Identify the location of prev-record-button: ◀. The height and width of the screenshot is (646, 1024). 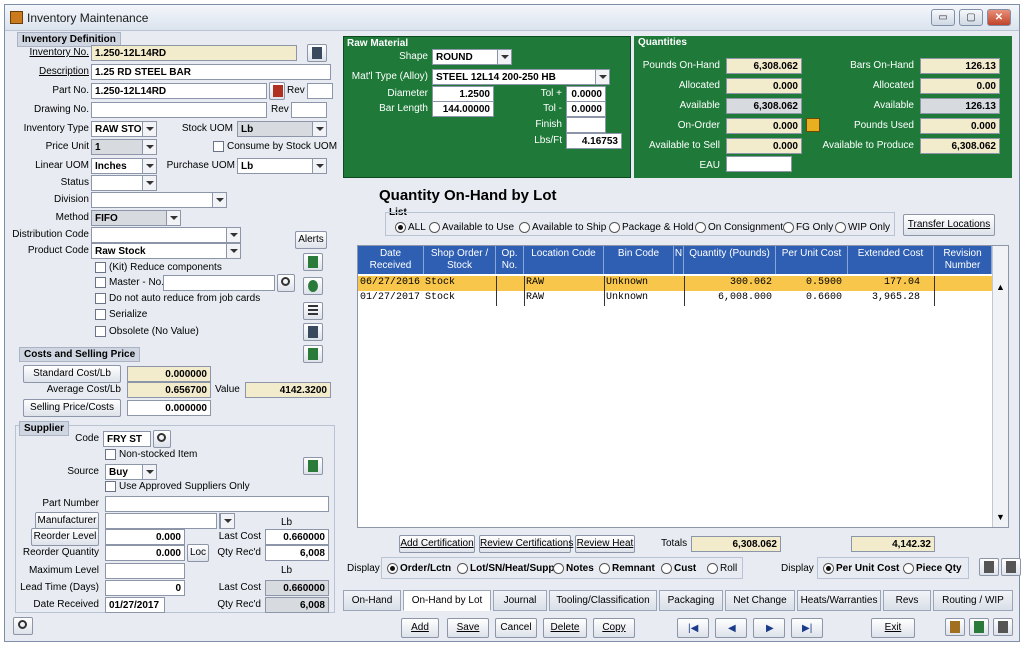
(731, 628).